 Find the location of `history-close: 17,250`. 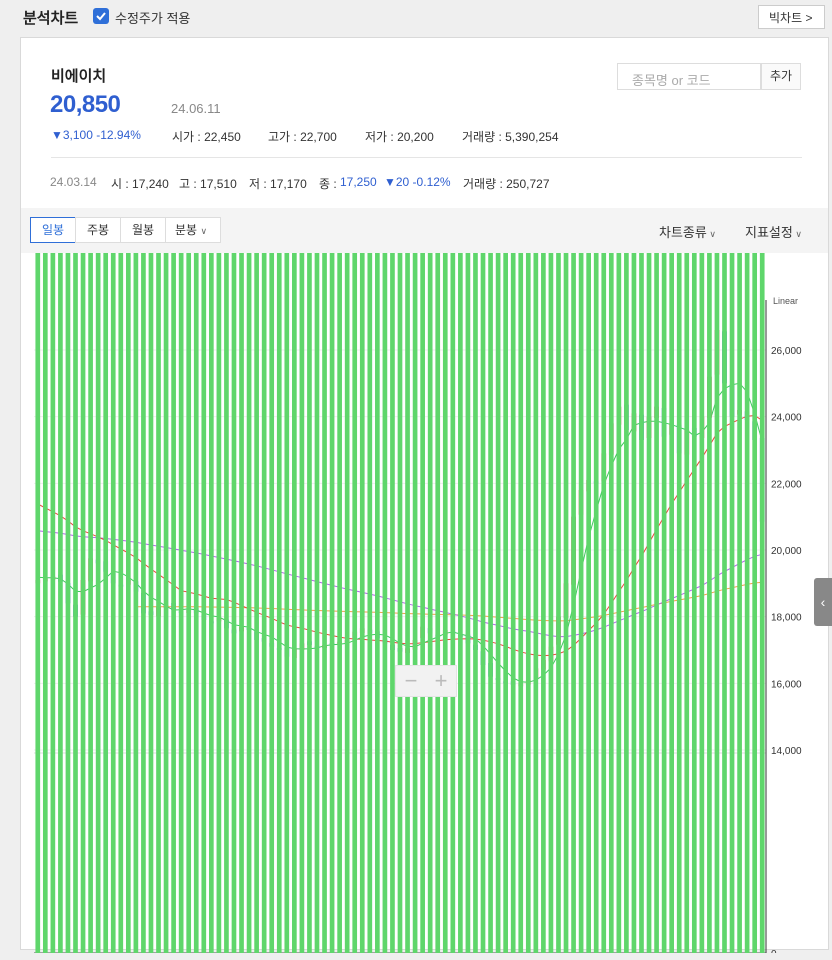

history-close: 17,250 is located at coordinates (358, 182).